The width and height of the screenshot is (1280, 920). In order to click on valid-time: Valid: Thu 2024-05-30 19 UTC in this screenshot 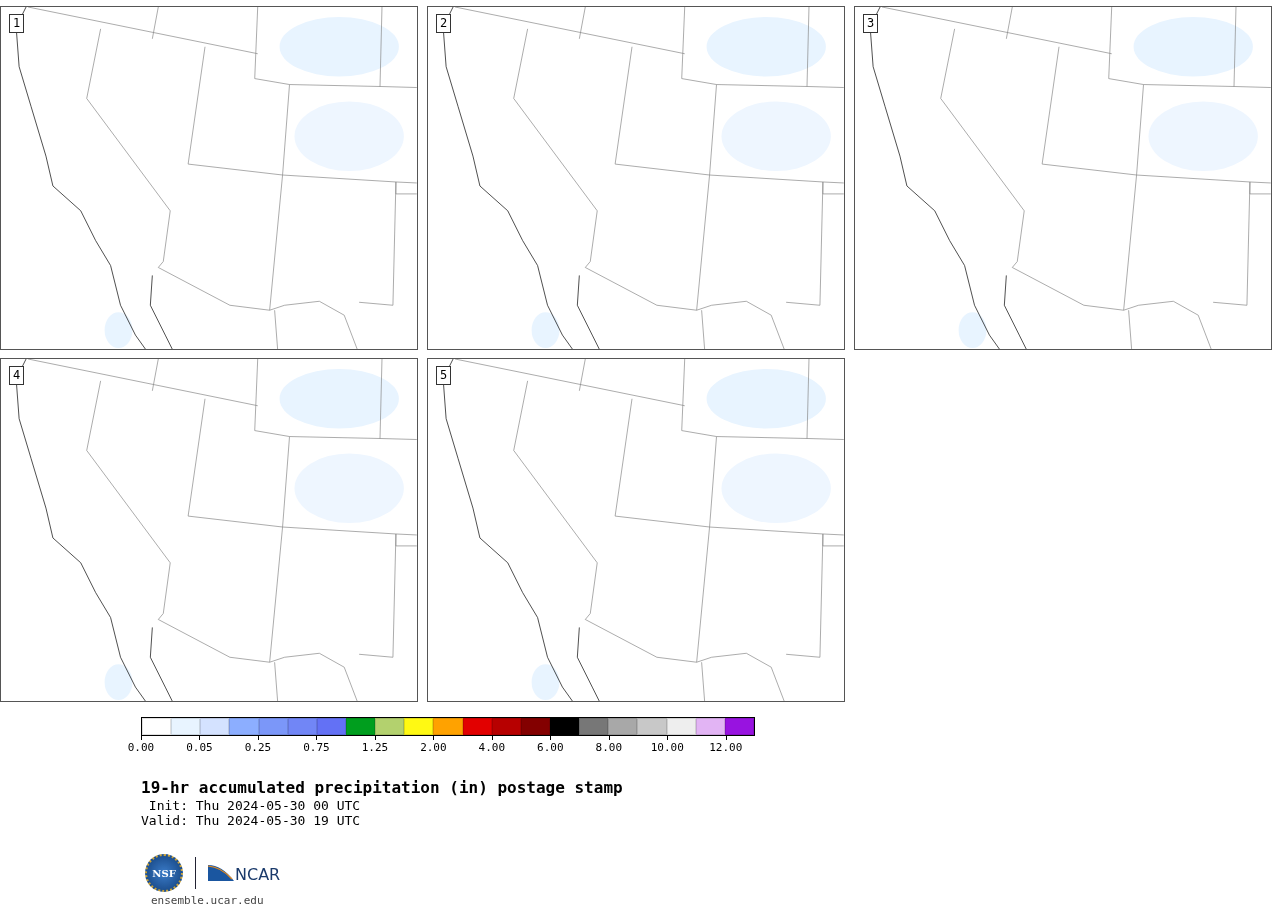, I will do `click(251, 820)`.